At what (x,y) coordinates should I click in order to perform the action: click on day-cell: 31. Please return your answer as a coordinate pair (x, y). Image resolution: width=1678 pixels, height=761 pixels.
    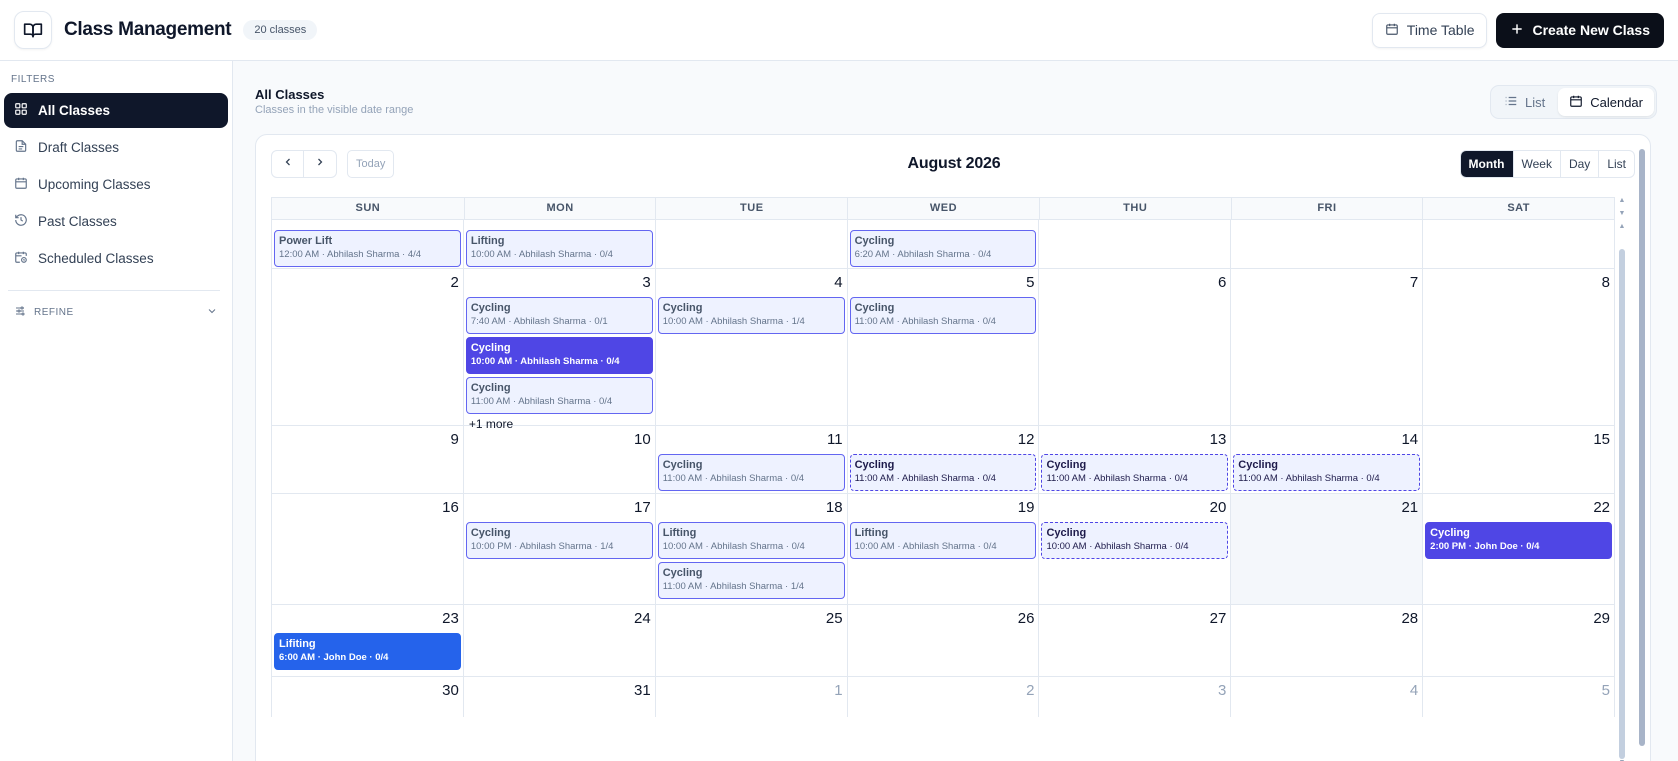
    Looking at the image, I should click on (560, 697).